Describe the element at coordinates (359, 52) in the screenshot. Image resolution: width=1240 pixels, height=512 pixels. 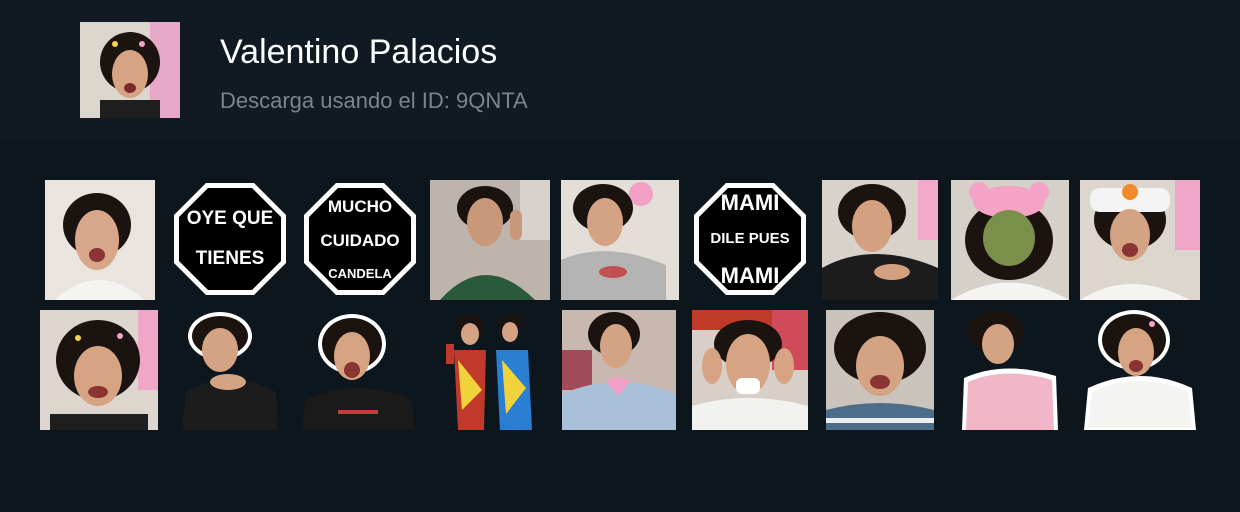
I see `pack-title: Valentino Palacios` at that location.